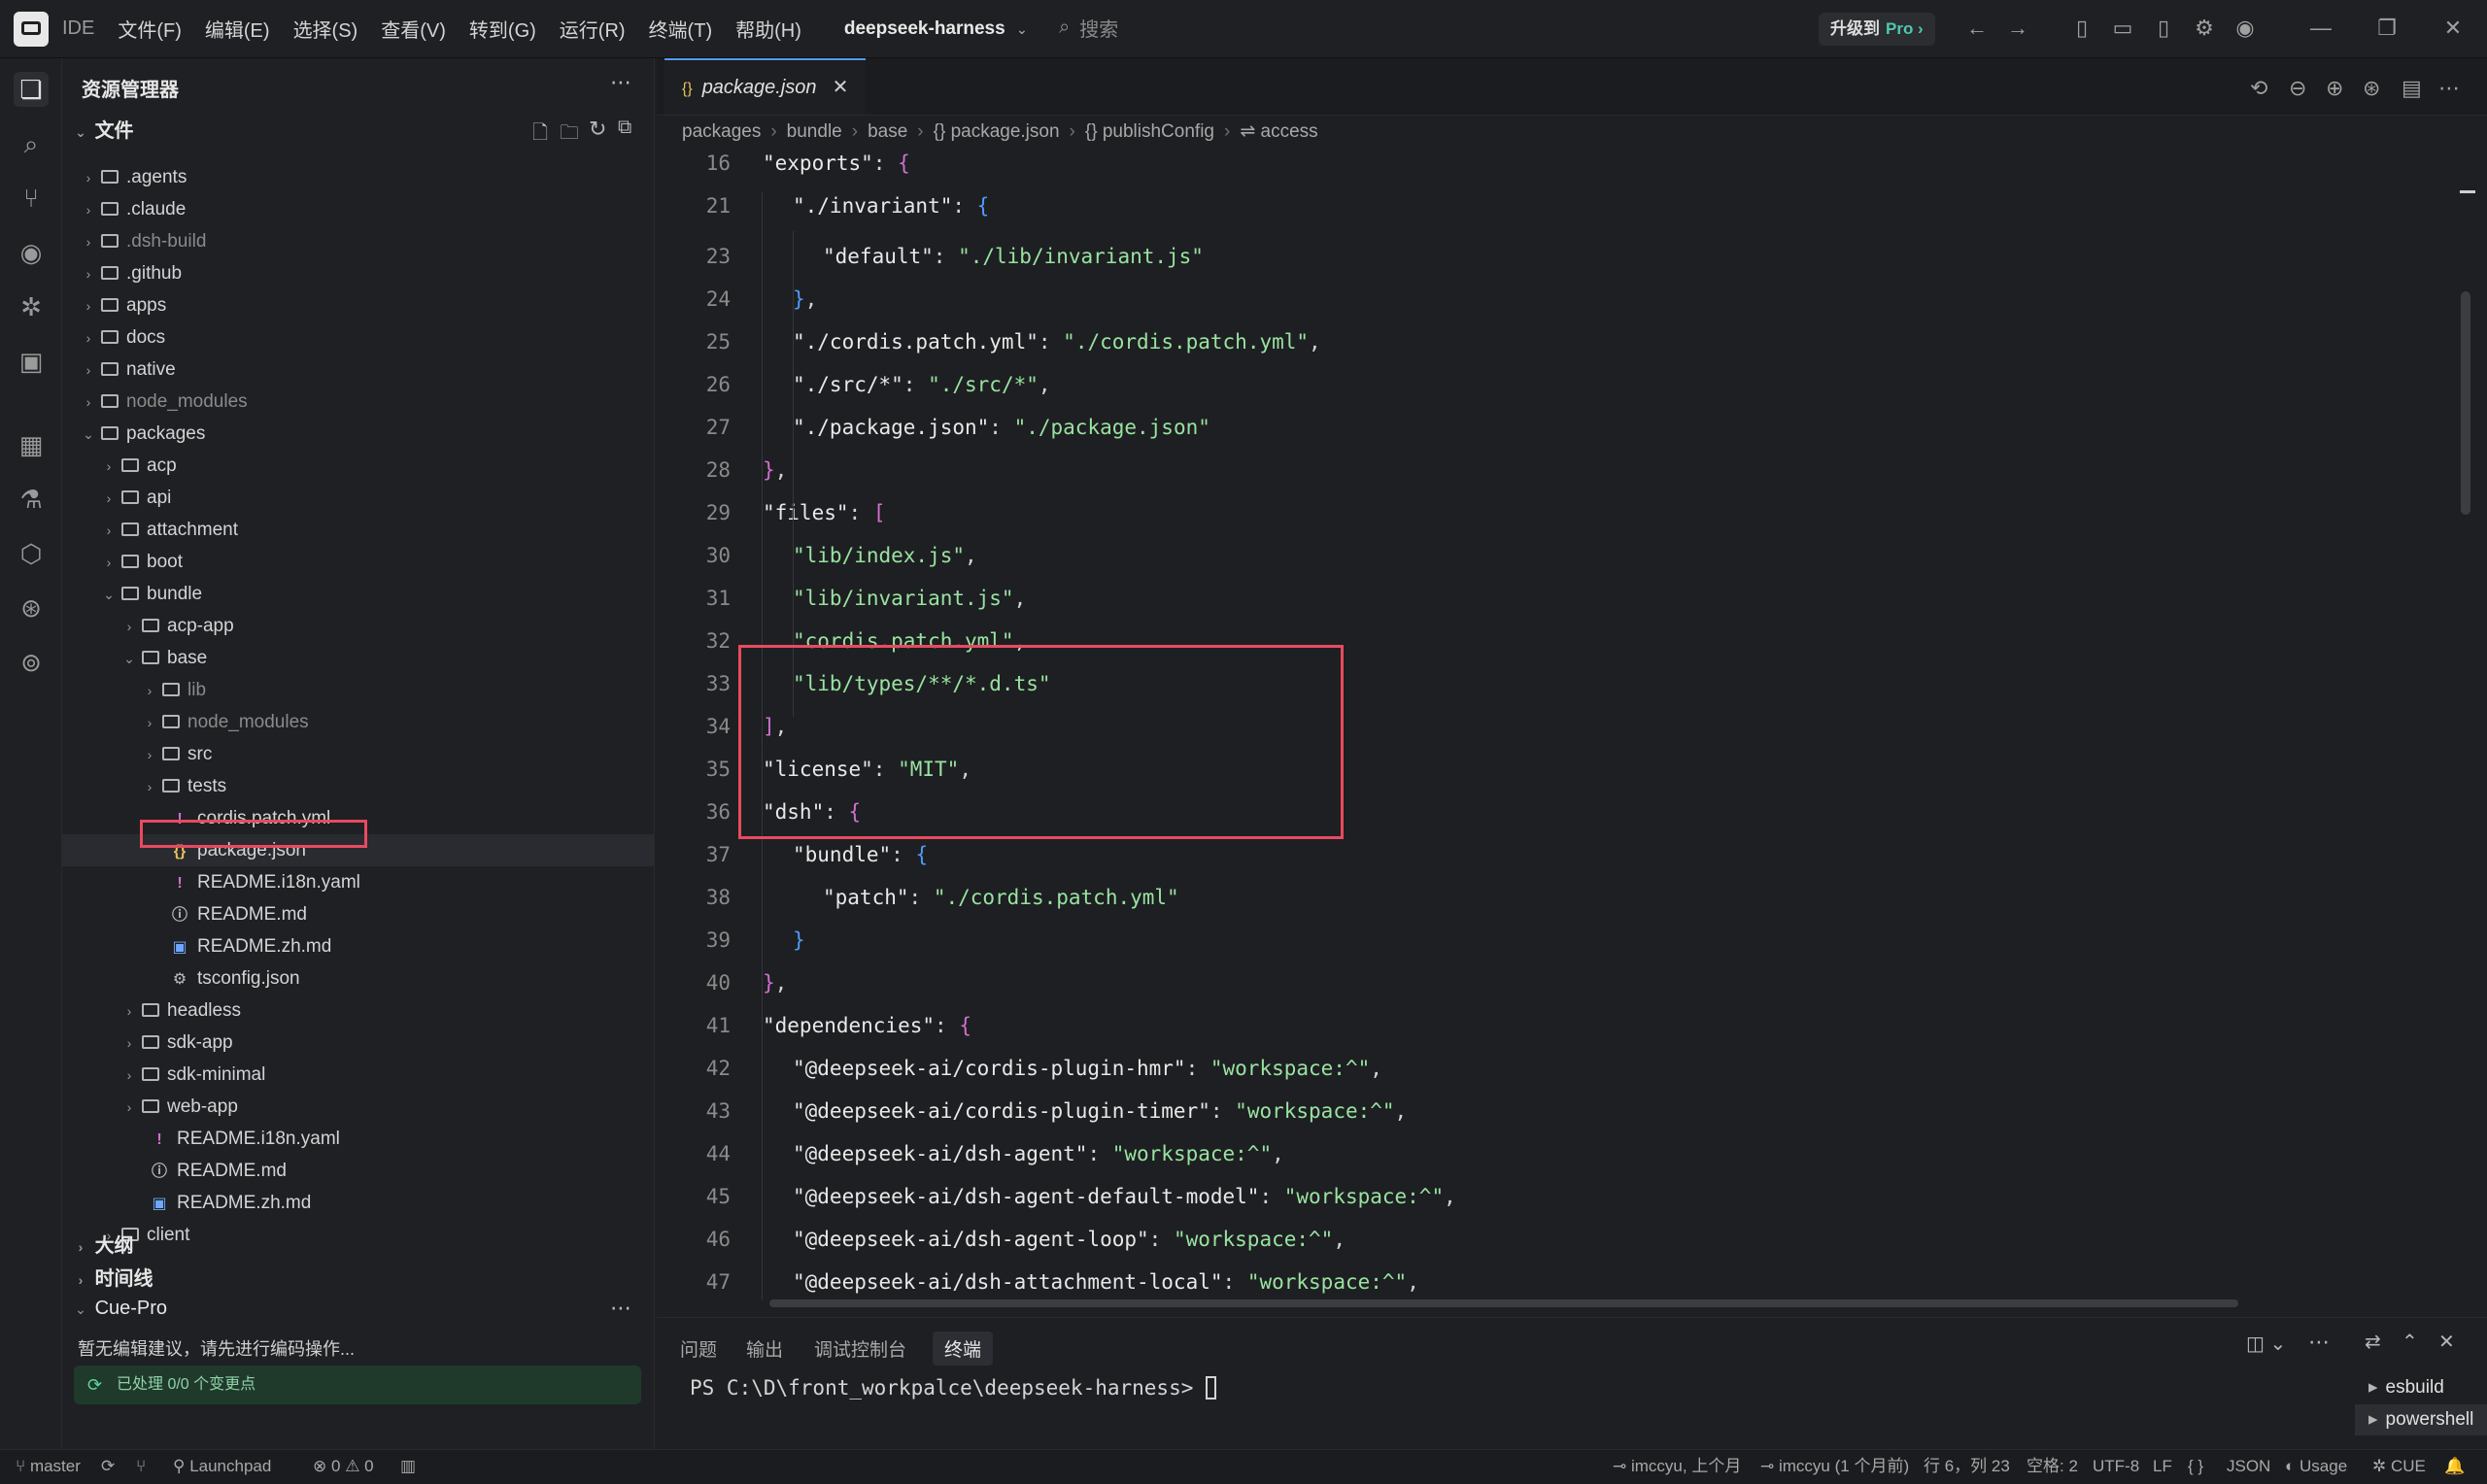 Image resolution: width=2487 pixels, height=1484 pixels. Describe the element at coordinates (358, 241) in the screenshot. I see `tree-folder: › .dsh-build` at that location.